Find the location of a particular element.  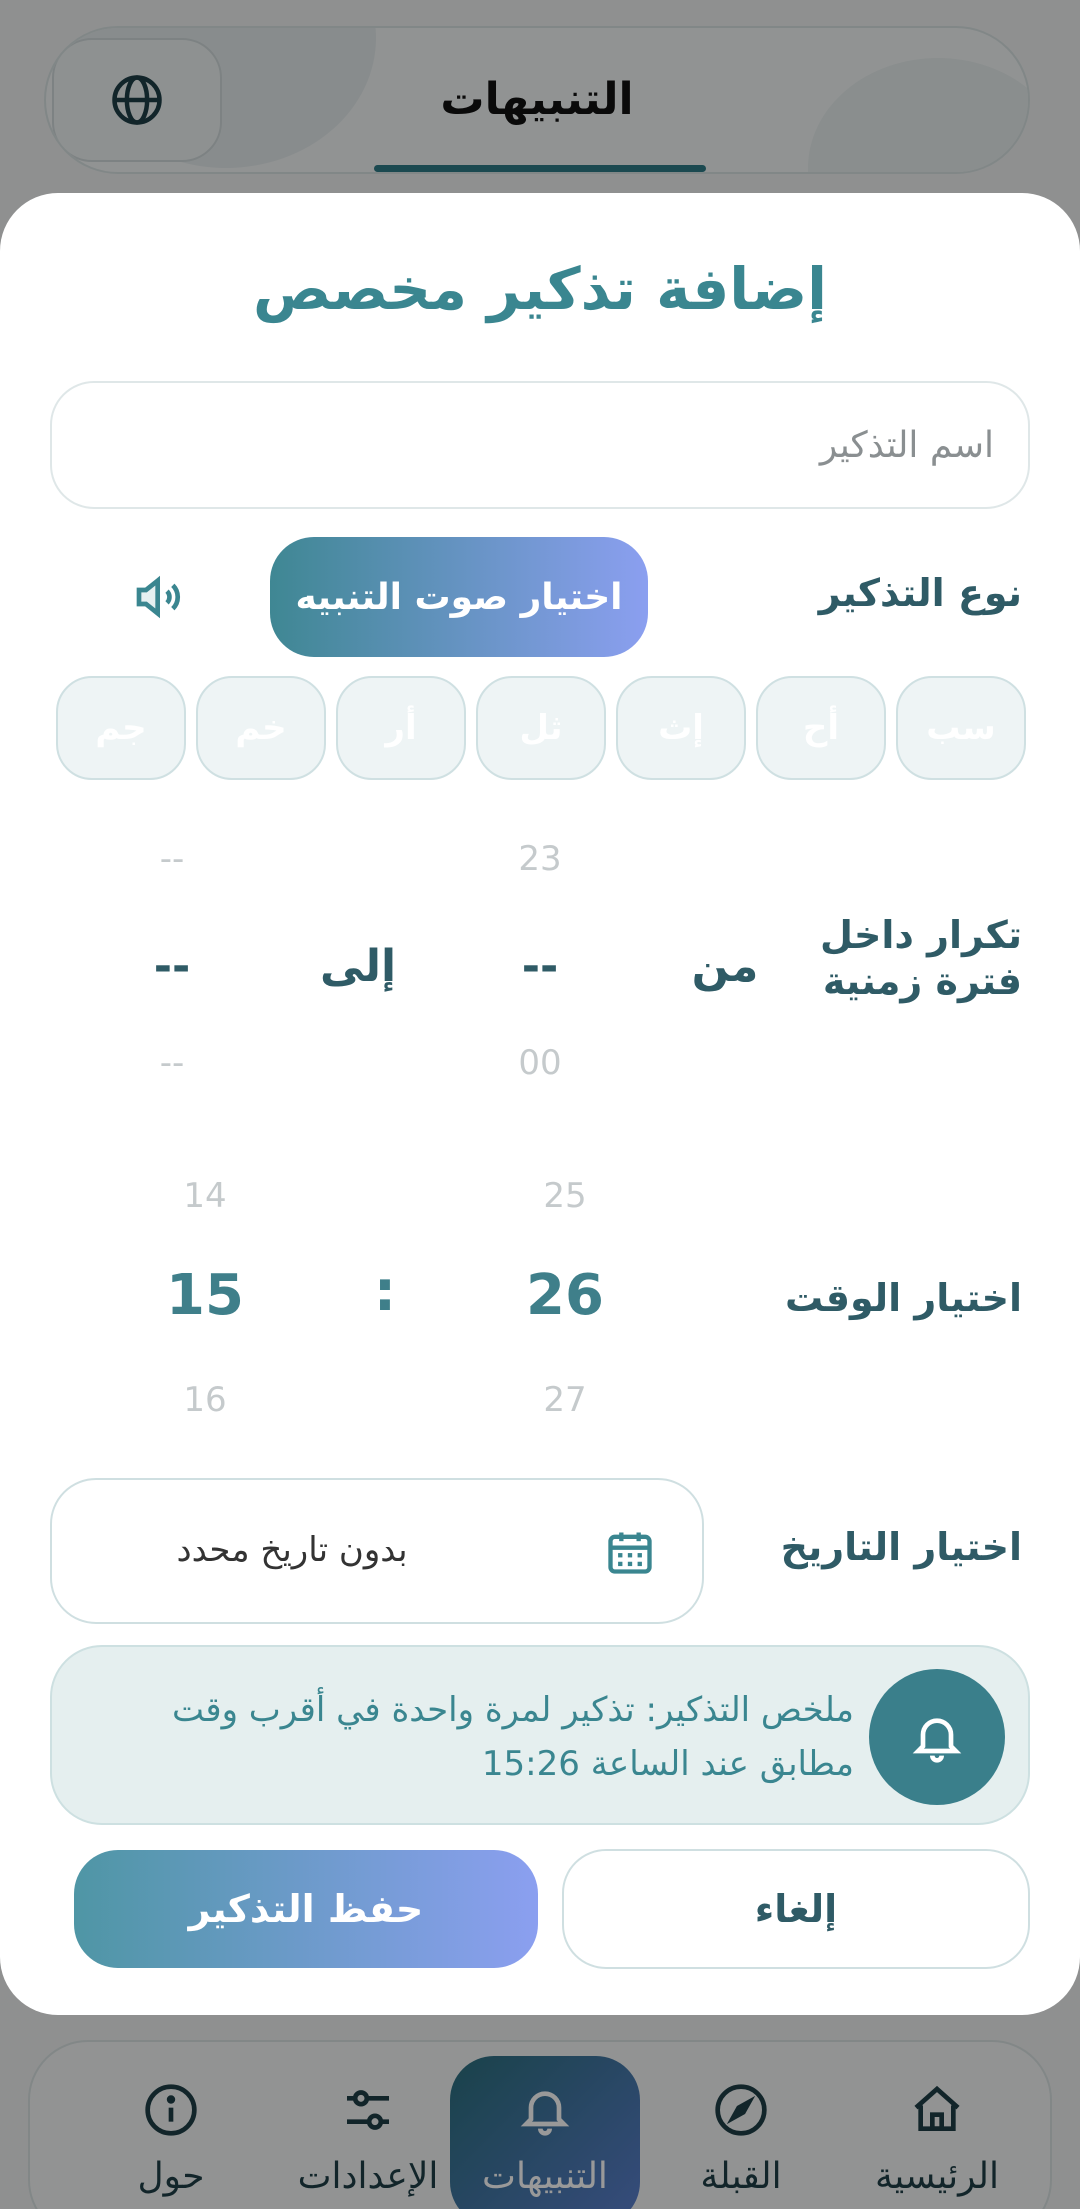

time-picker-label: اختيار الوقت is located at coordinates (903, 1298).